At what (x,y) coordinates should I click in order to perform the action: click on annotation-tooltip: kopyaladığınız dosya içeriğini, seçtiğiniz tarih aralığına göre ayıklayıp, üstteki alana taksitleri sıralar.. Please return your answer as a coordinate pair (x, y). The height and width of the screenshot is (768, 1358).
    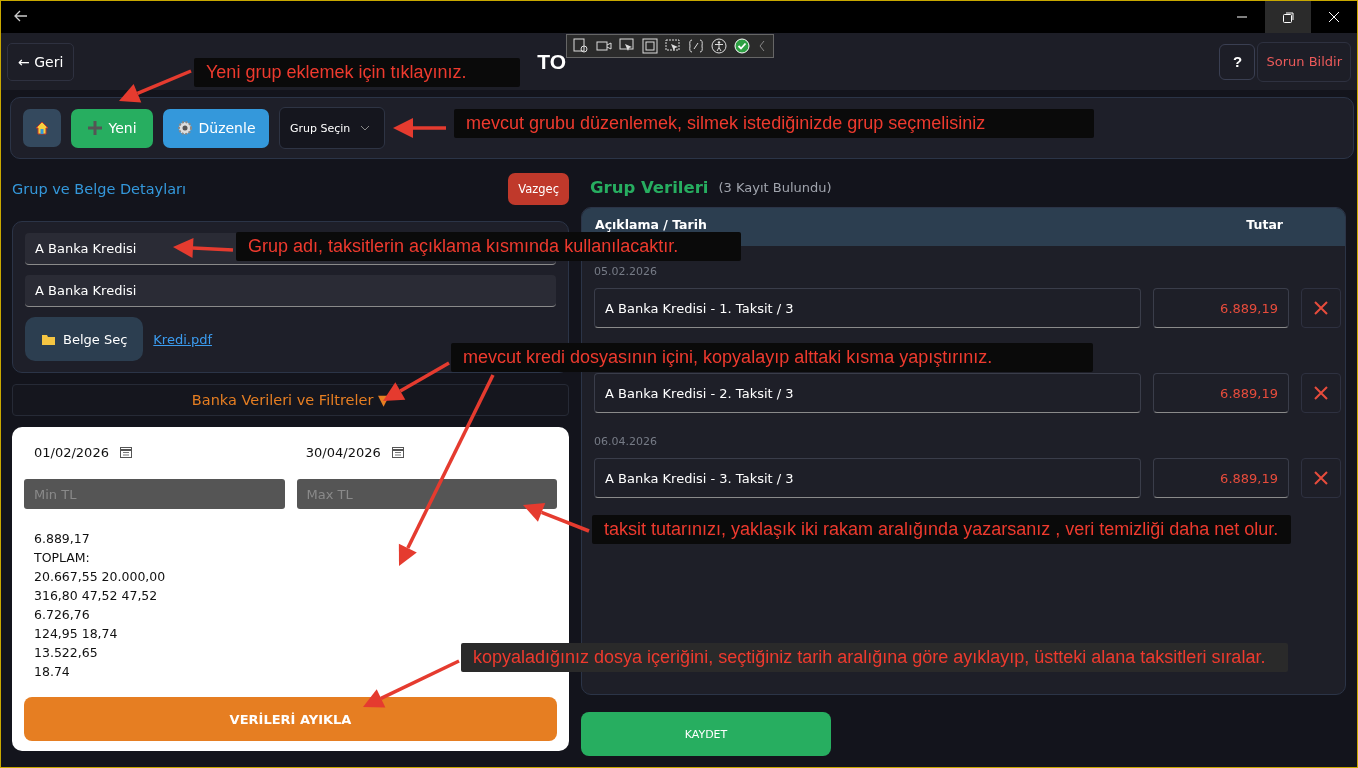
    Looking at the image, I should click on (874, 657).